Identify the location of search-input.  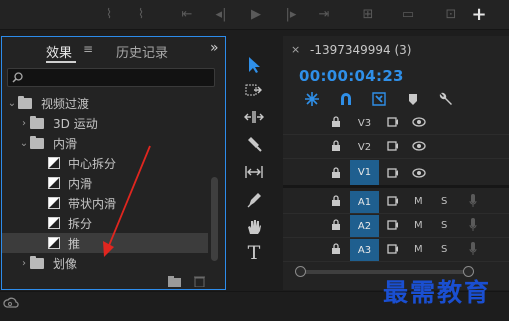
(111, 77).